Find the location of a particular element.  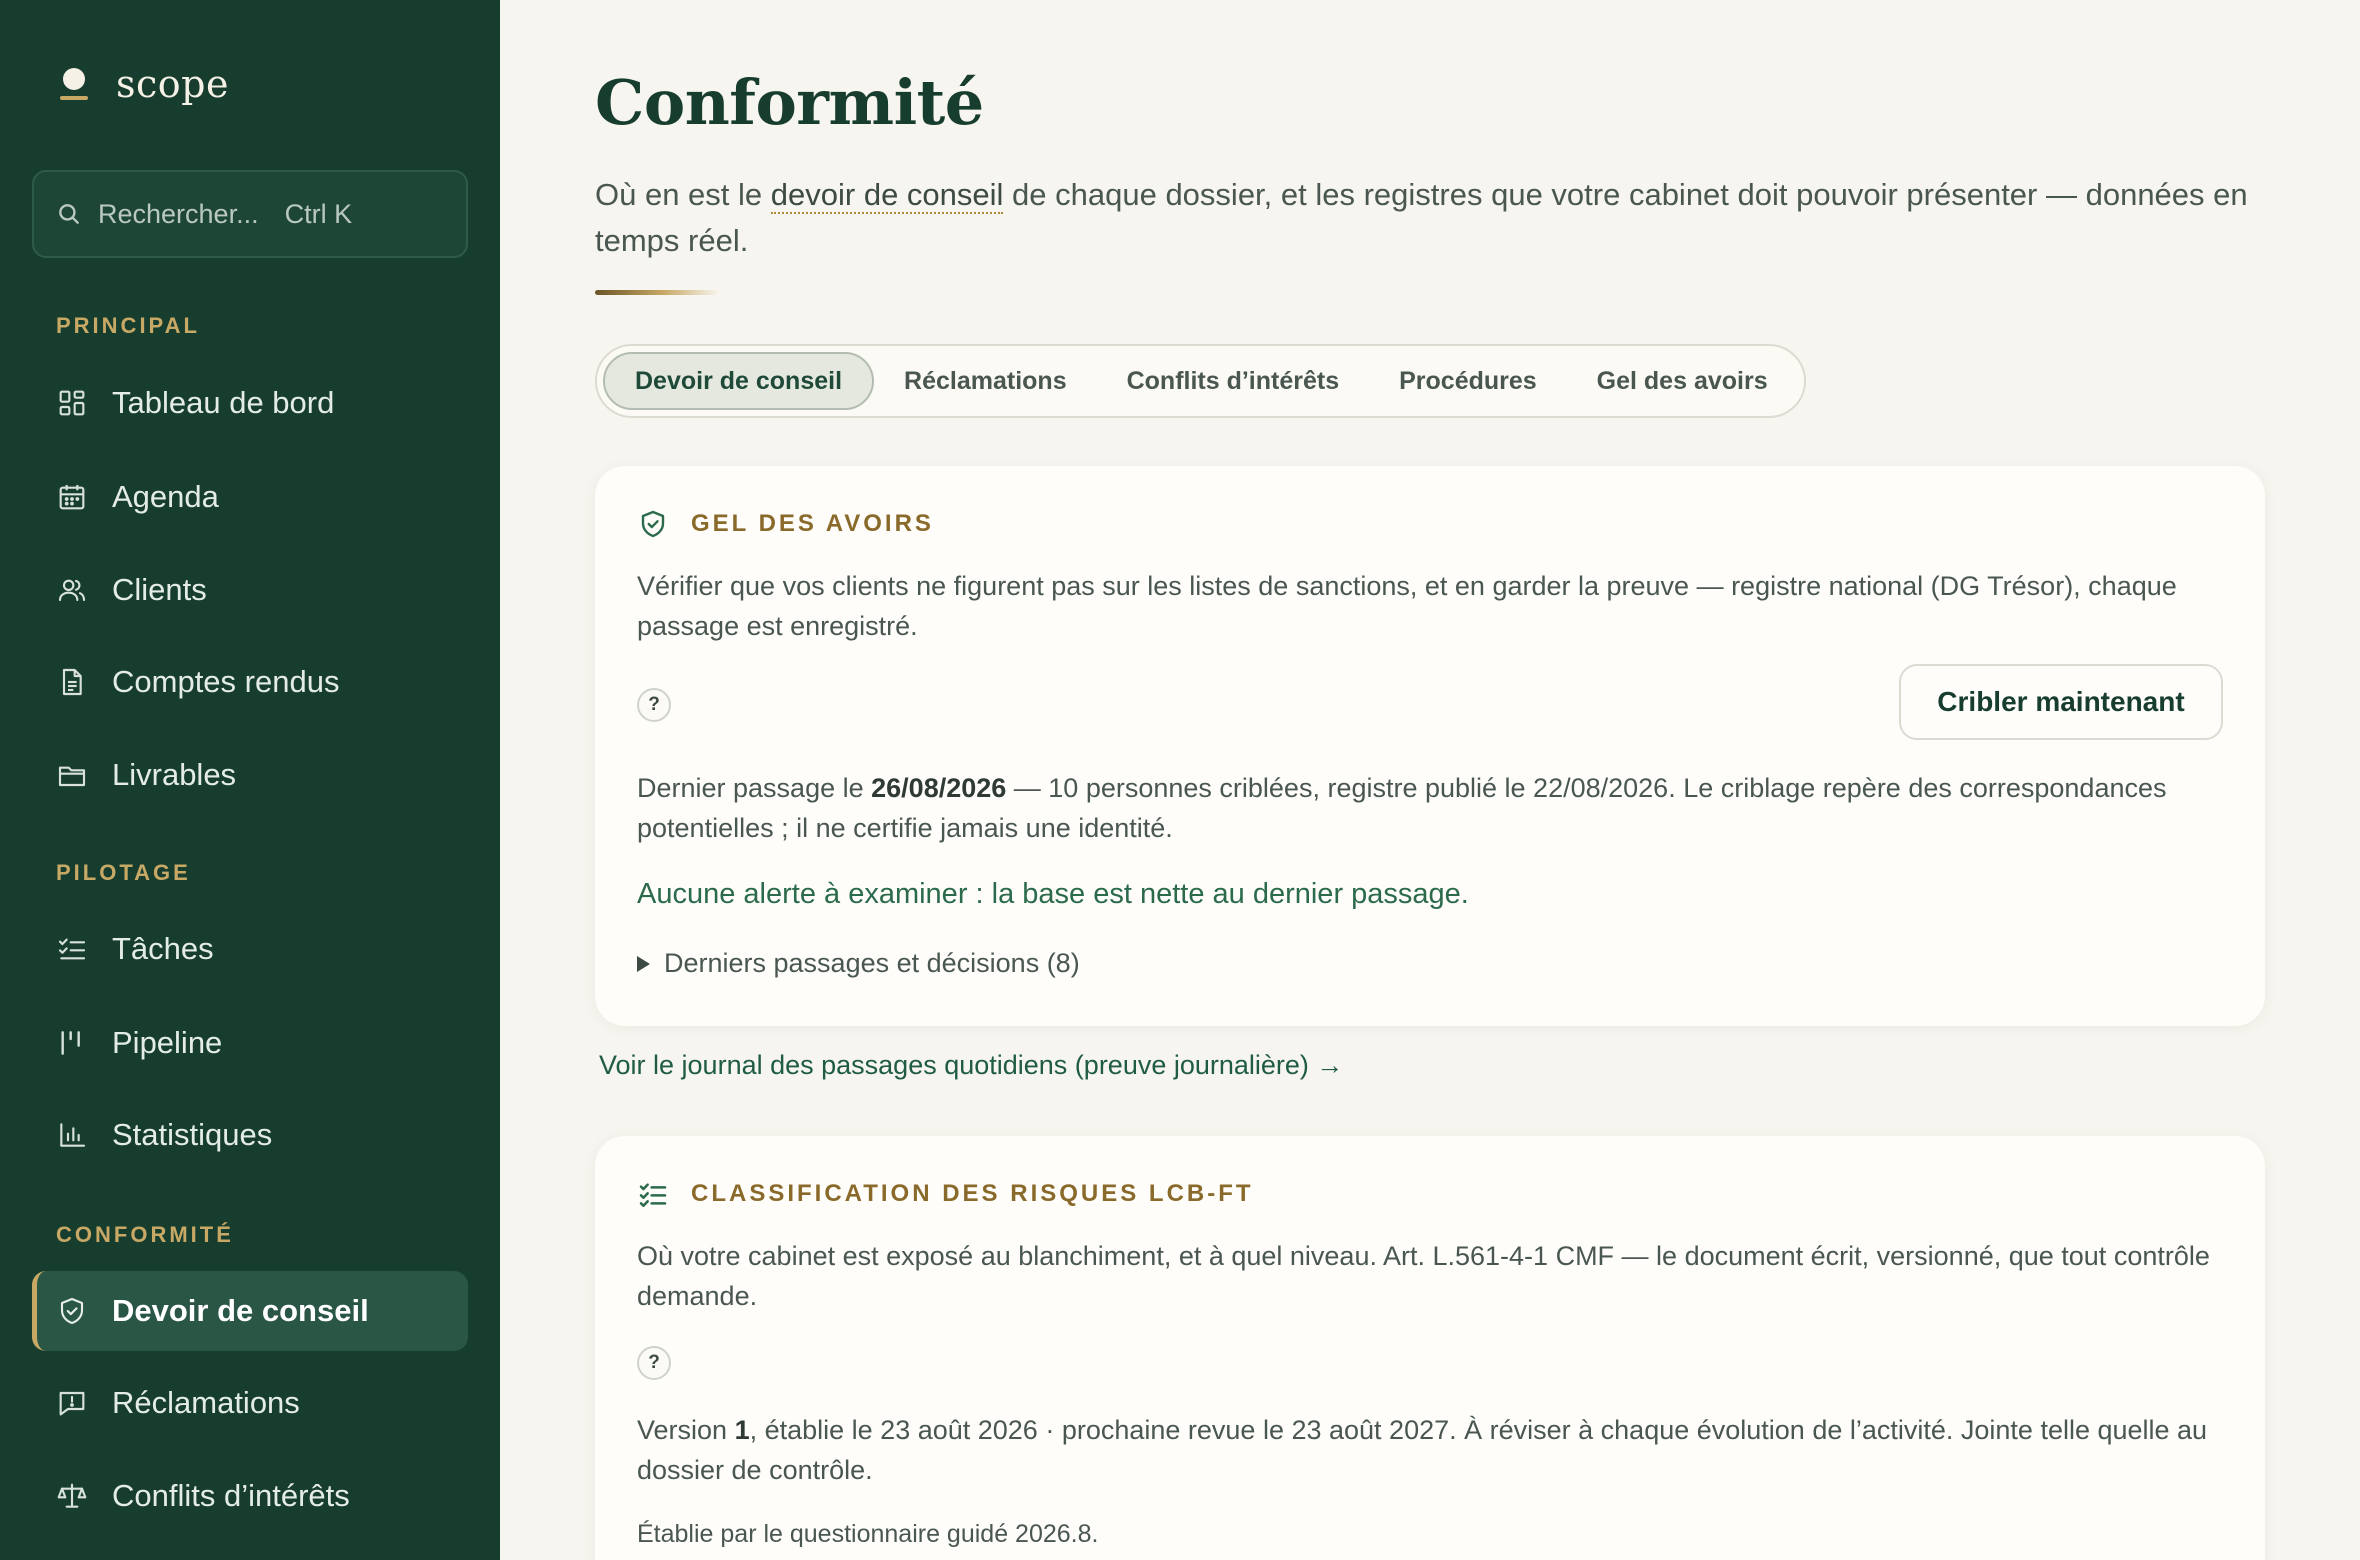

sidebar-item-comptes-rendus: Comptes rendus is located at coordinates (250, 682).